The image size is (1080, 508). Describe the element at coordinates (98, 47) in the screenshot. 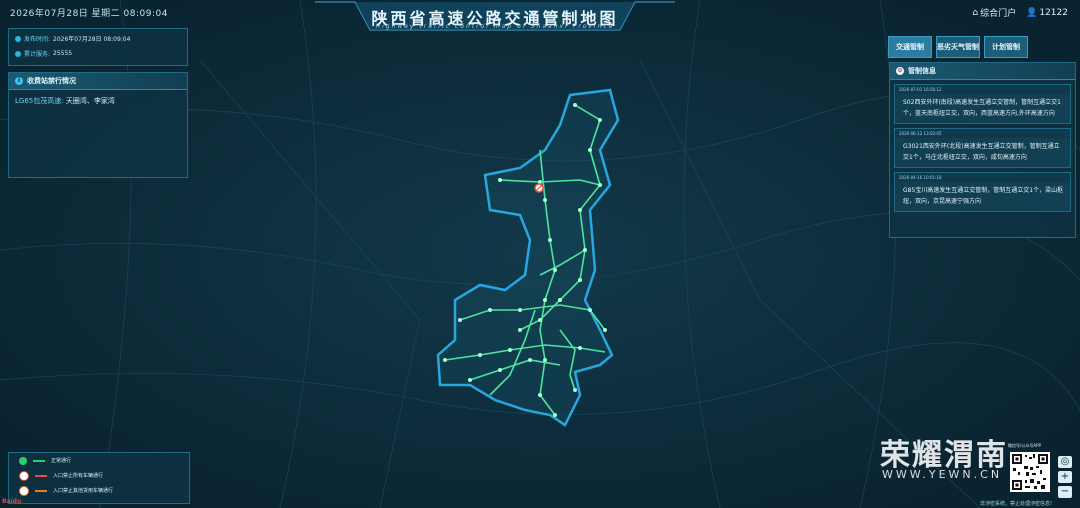

I see `publish-info-panel: 发布时间: 2026年07月28日 08:09:04 累计服务: 25555` at that location.